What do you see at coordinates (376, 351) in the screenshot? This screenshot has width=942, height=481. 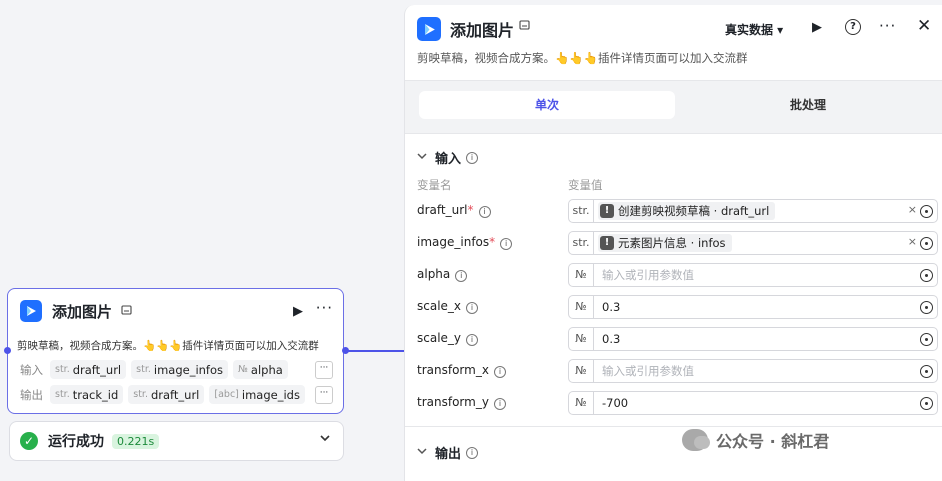 I see `connection-edge` at bounding box center [376, 351].